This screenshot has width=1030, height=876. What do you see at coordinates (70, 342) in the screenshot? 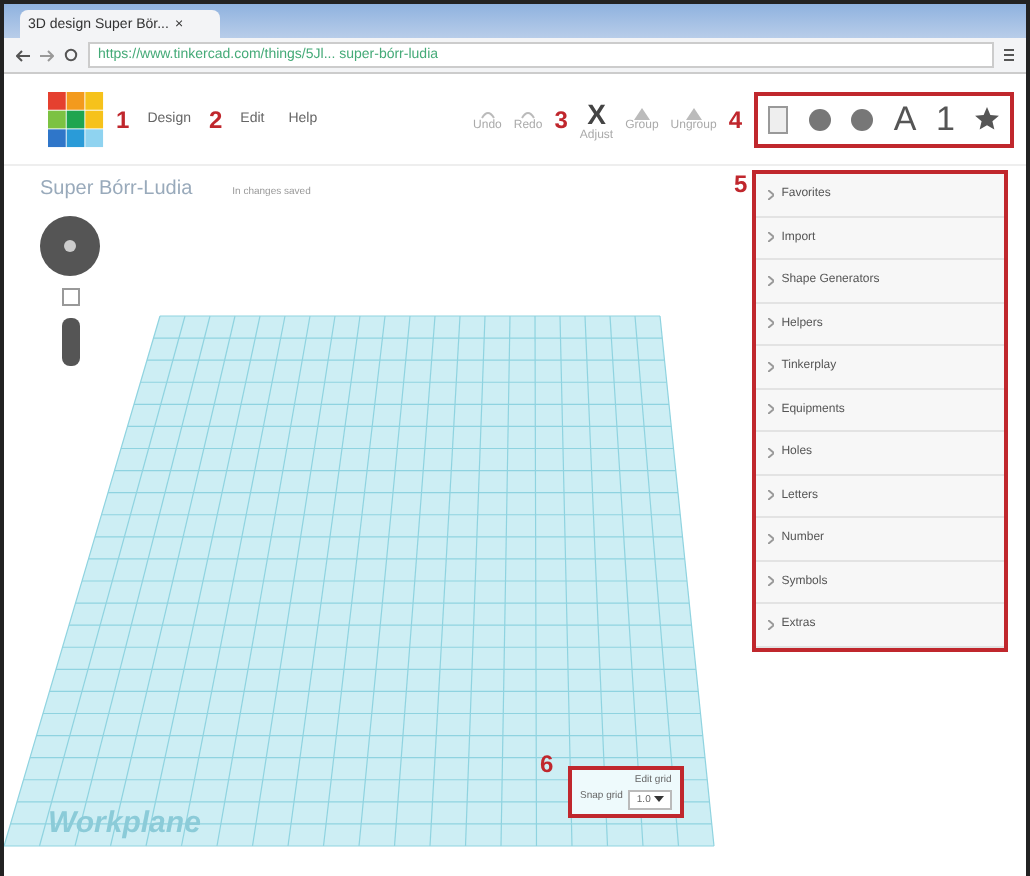
I see `zoom-slider-icon` at bounding box center [70, 342].